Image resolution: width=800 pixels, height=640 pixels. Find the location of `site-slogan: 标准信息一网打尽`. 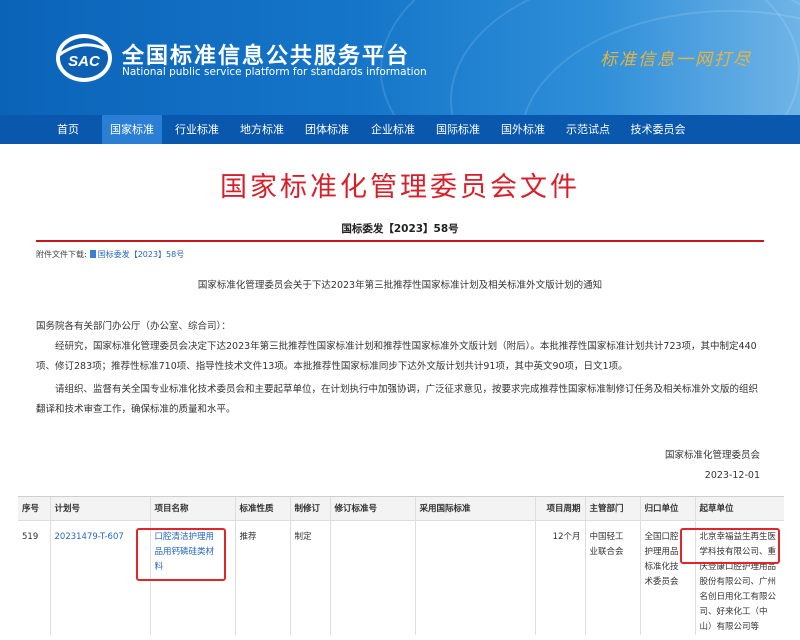

site-slogan: 标准信息一网打尽 is located at coordinates (676, 60).